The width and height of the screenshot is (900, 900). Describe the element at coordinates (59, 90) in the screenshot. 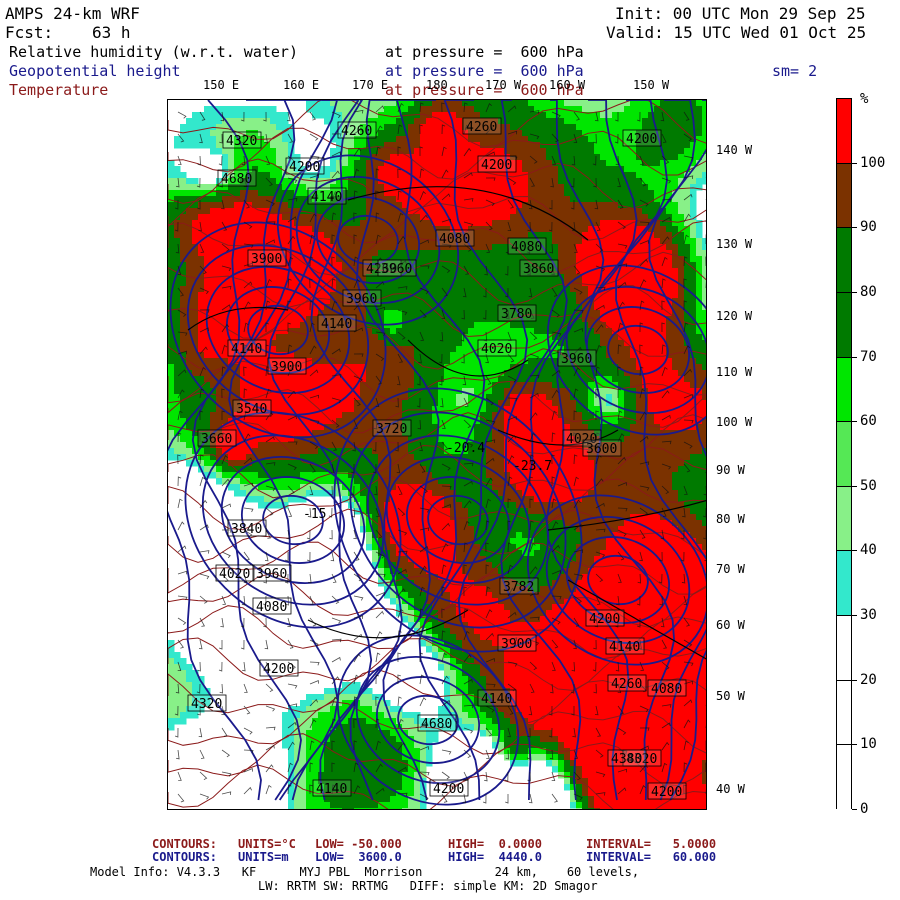

I see `field-temp-name: Temperature` at that location.